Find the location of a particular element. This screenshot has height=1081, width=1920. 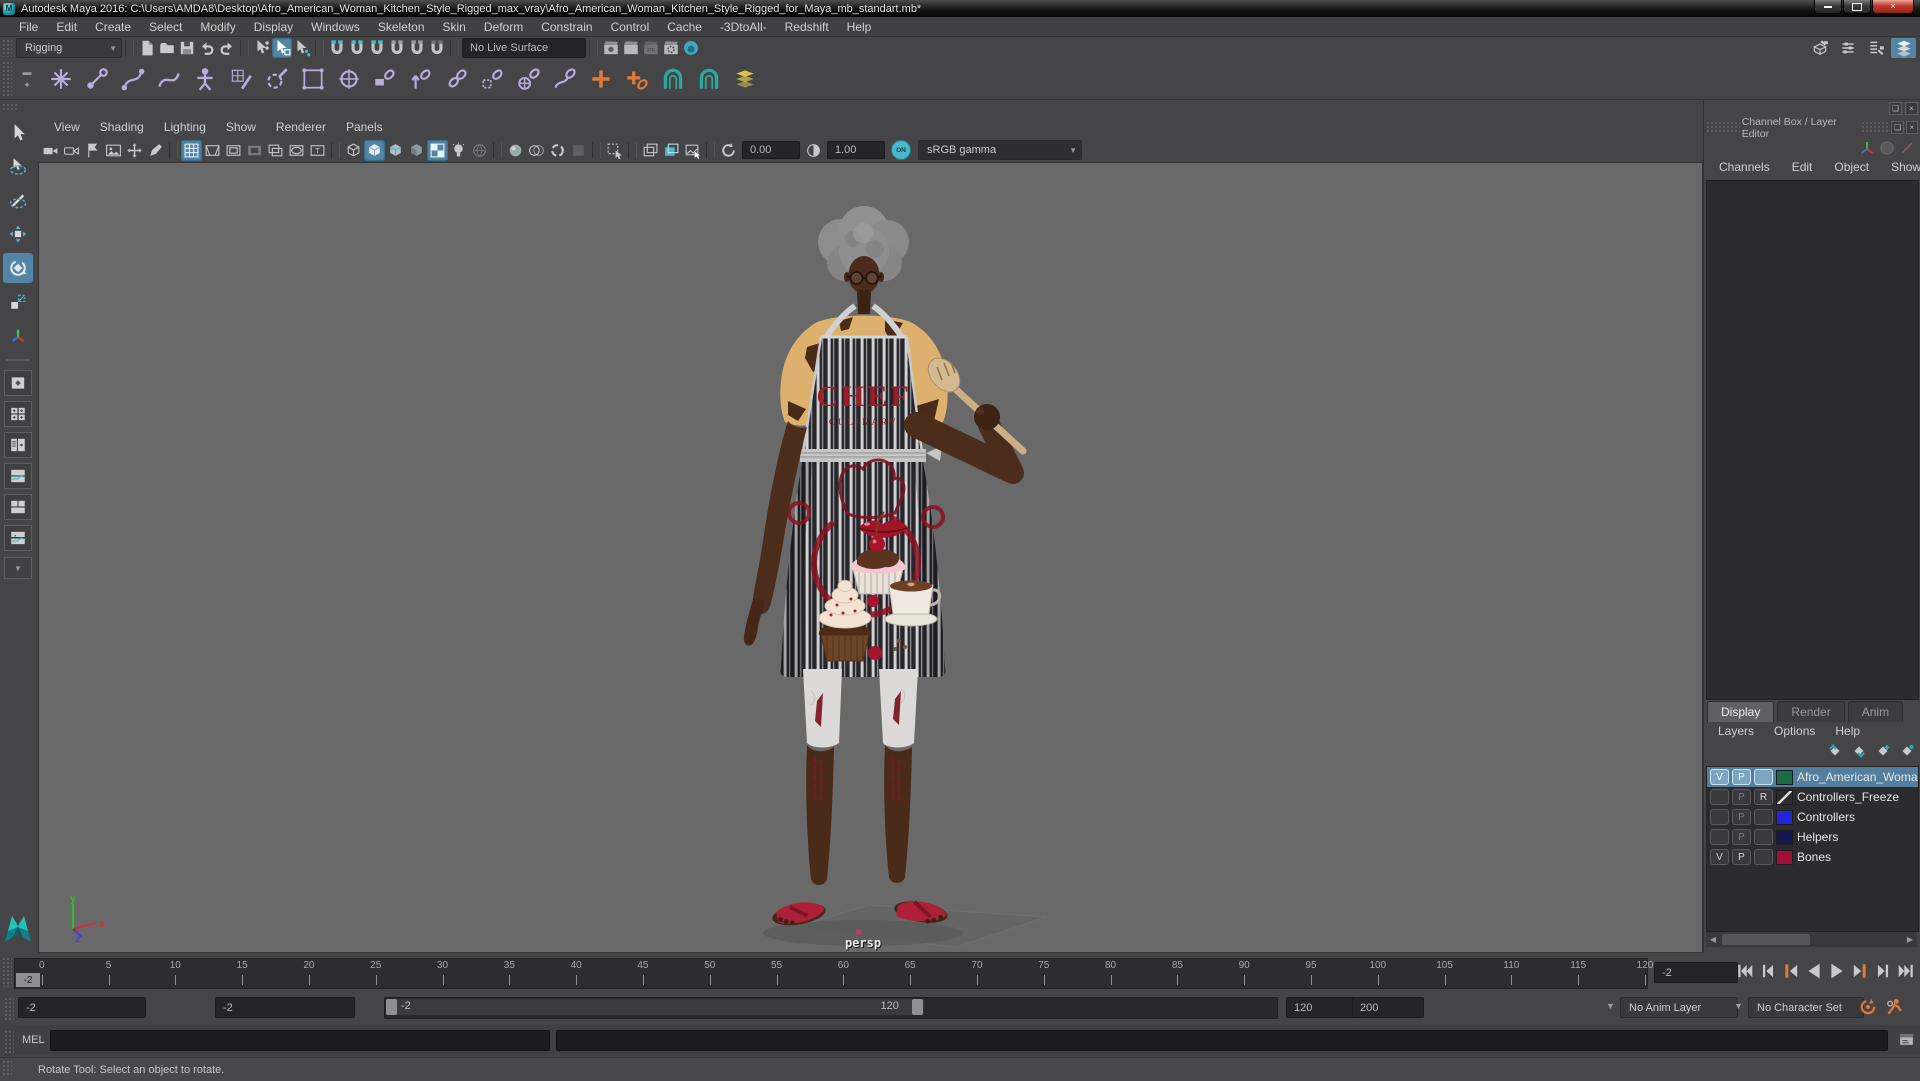

command-input is located at coordinates (300, 1040).